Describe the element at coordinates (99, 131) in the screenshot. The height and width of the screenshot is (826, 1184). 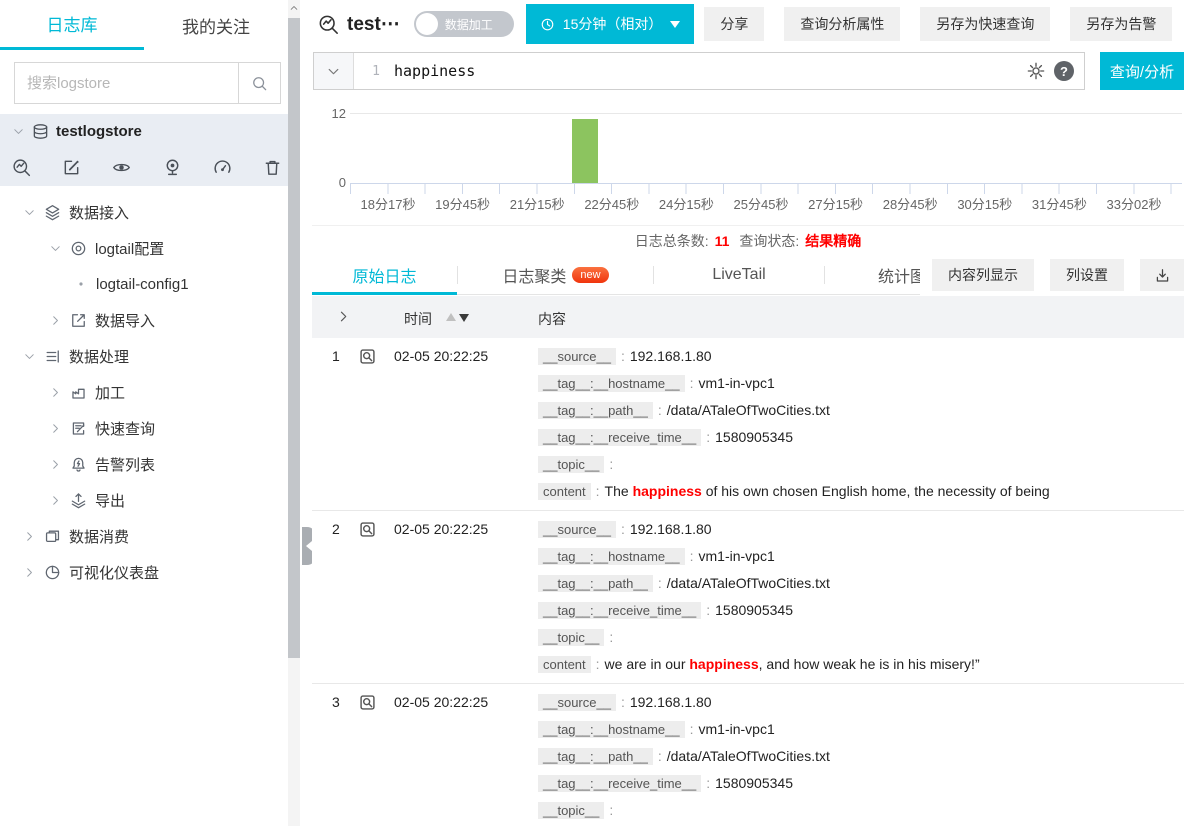
I see `logstore-name: testlogstore` at that location.